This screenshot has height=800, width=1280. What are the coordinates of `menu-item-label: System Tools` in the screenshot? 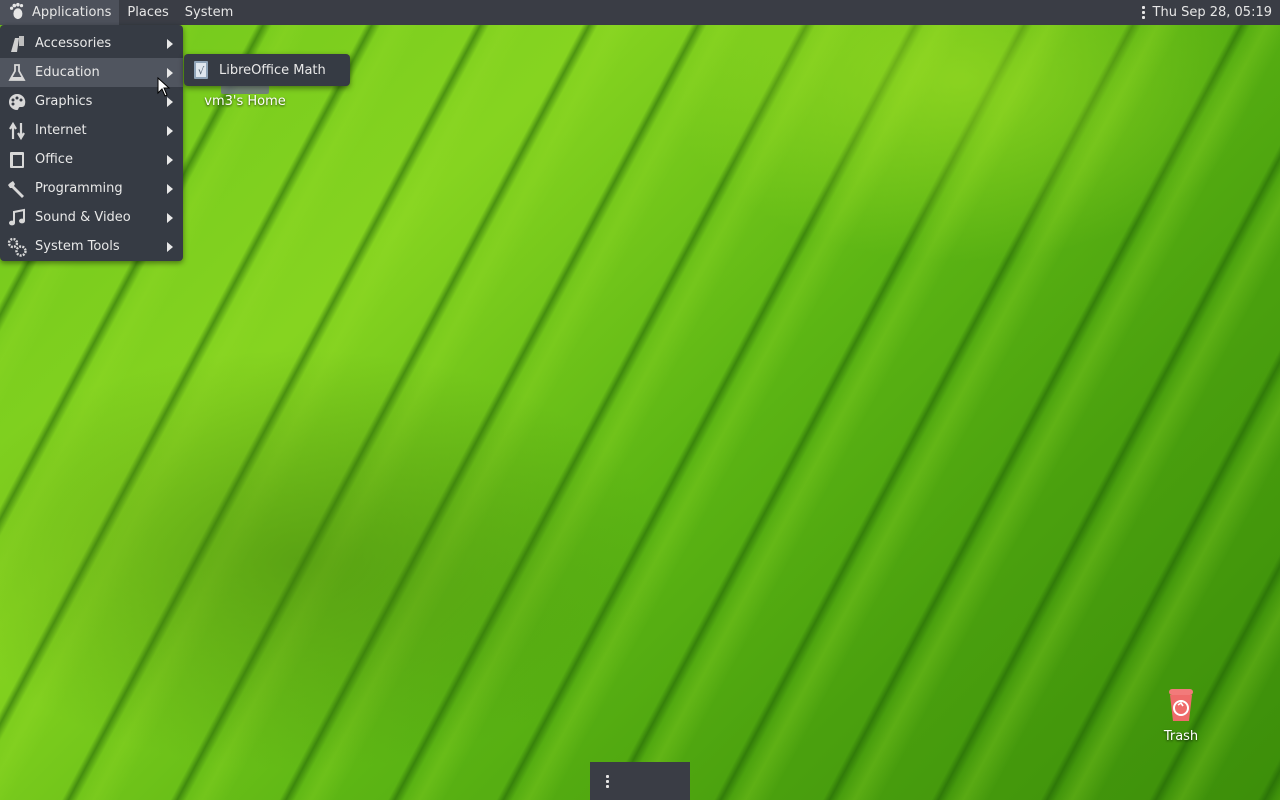 It's located at (77, 246).